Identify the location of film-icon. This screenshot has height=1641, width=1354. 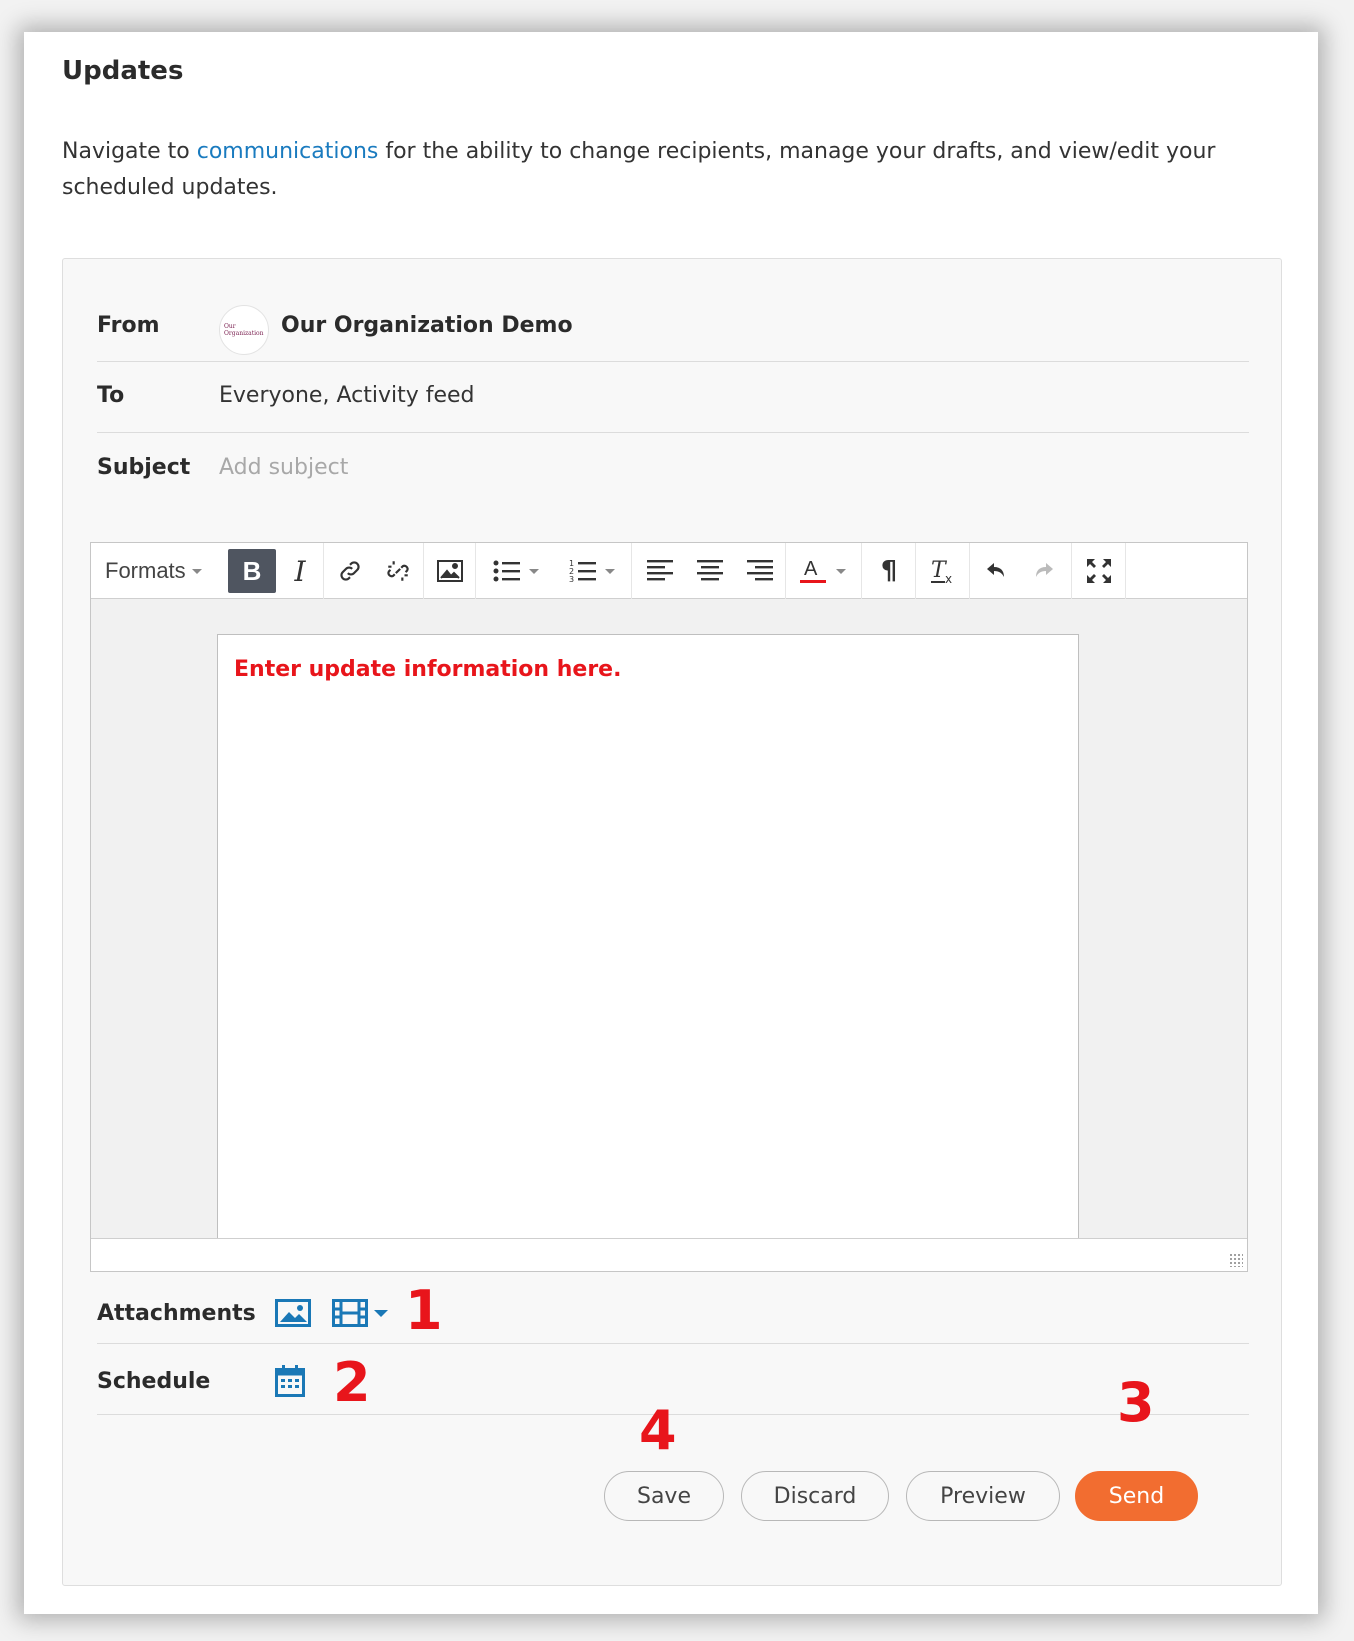
(350, 1313).